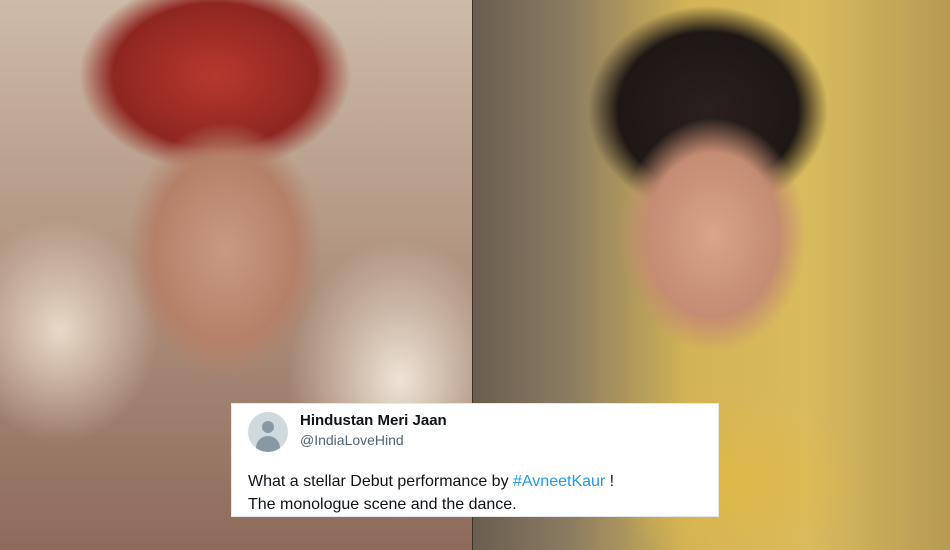 The height and width of the screenshot is (550, 950). Describe the element at coordinates (373, 420) in the screenshot. I see `tweet-display-name: Hindustan Meri Jaan` at that location.